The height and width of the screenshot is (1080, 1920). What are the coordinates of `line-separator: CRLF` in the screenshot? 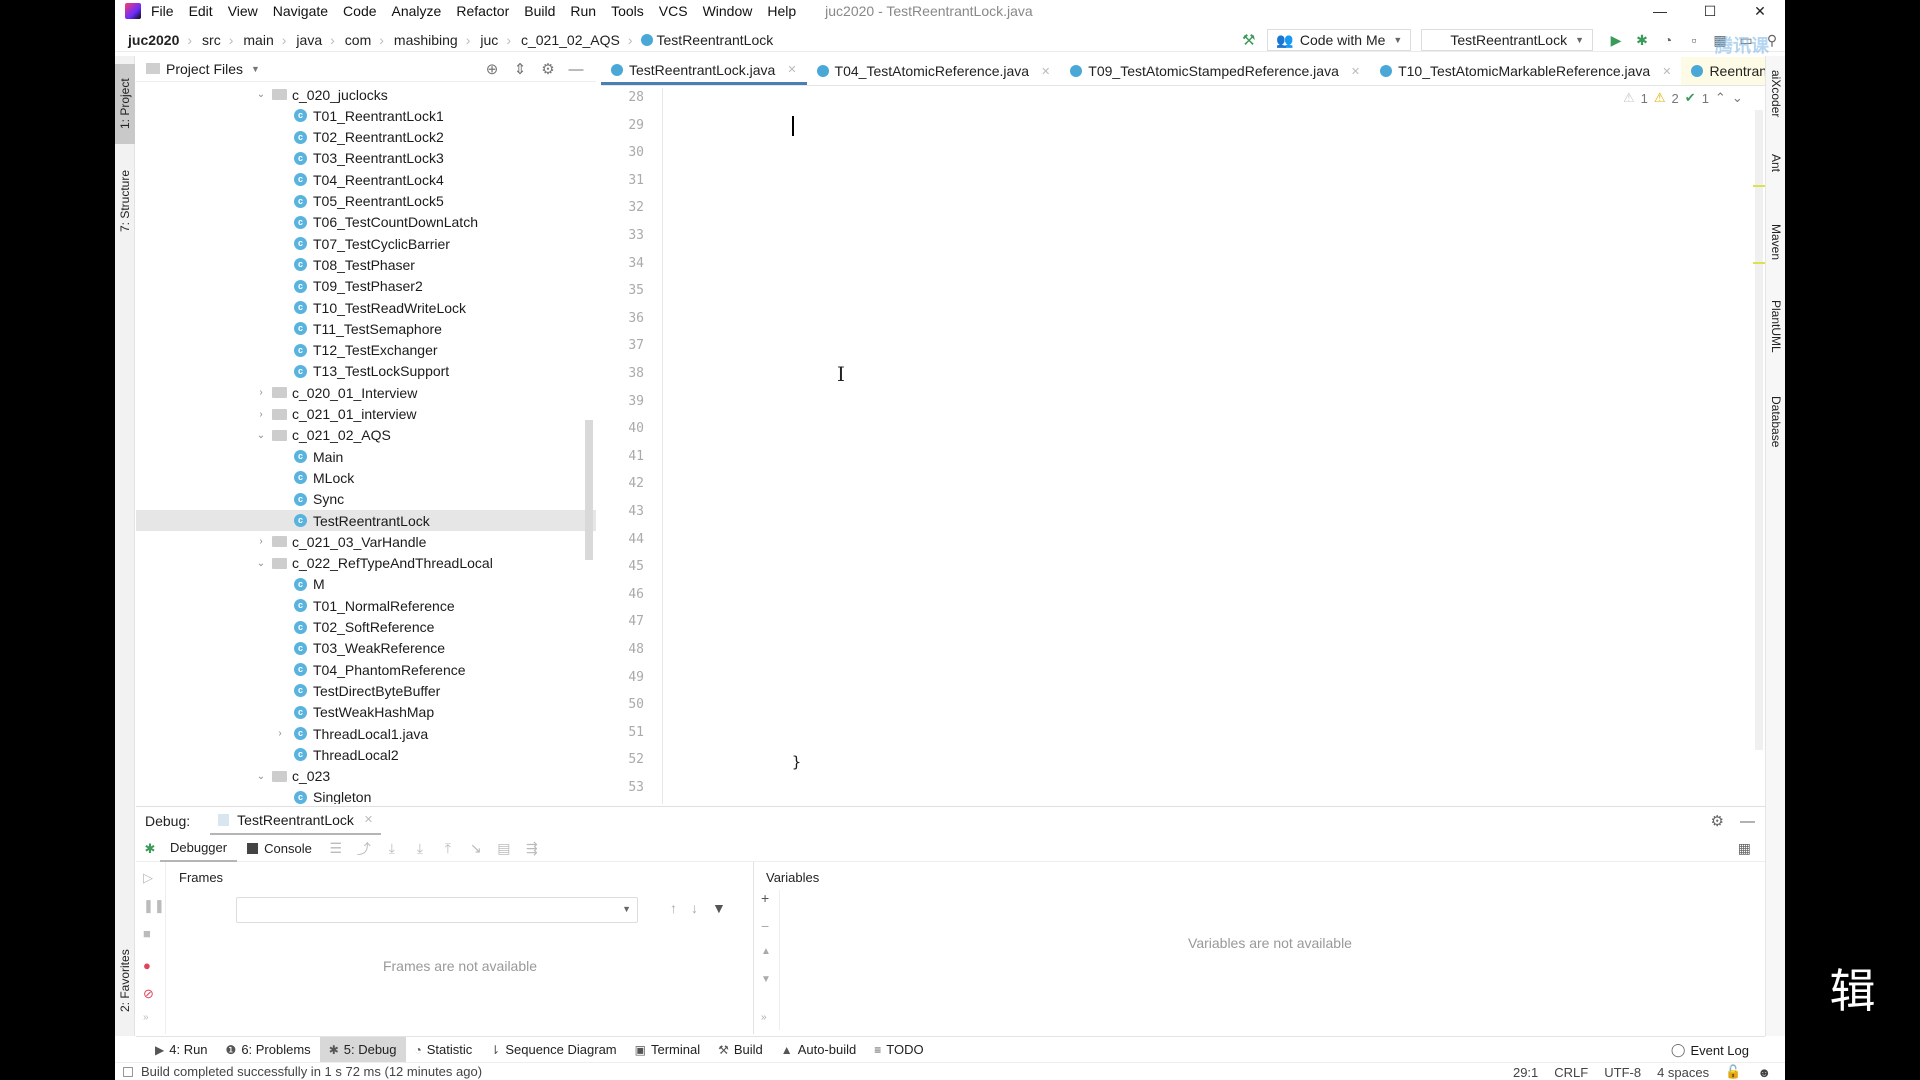 It's located at (1571, 1072).